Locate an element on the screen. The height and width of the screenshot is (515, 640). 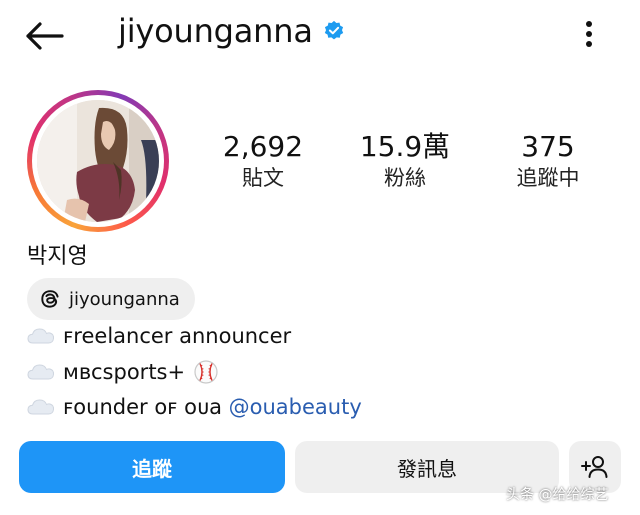
arrow-left-icon is located at coordinates (45, 36).